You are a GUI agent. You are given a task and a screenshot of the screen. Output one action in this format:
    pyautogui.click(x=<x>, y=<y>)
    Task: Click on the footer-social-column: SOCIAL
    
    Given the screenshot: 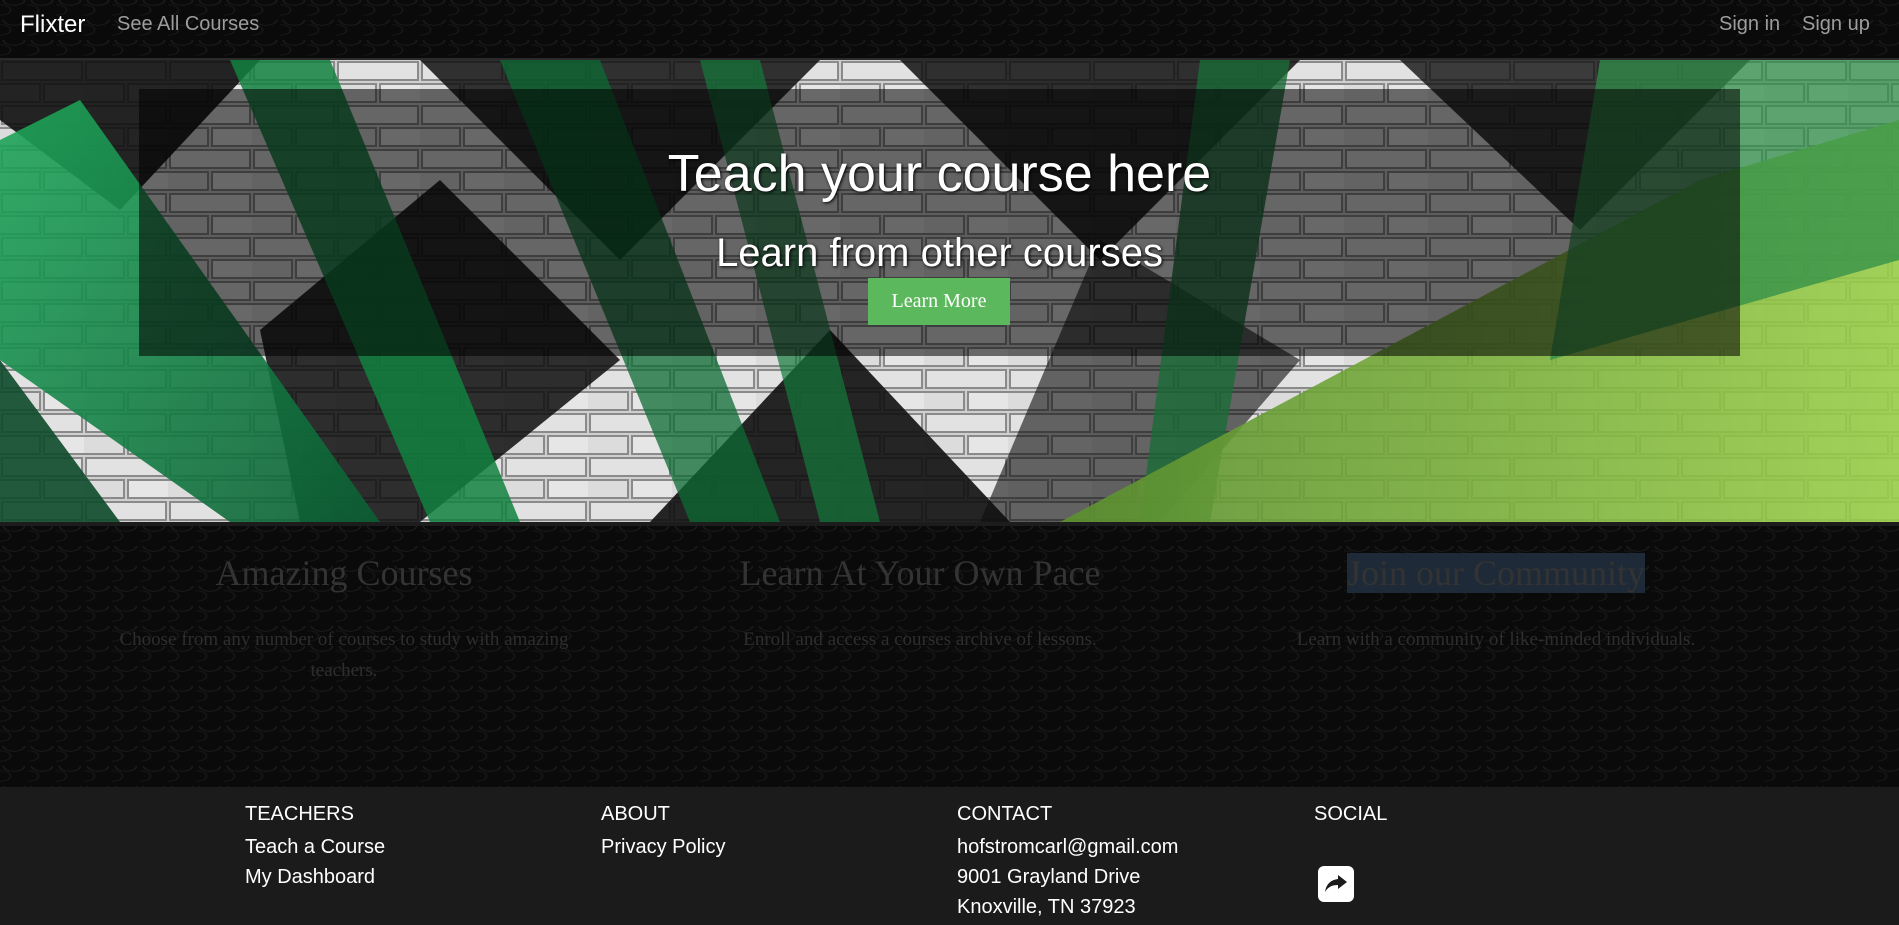 What is the action you would take?
    pyautogui.click(x=1350, y=817)
    